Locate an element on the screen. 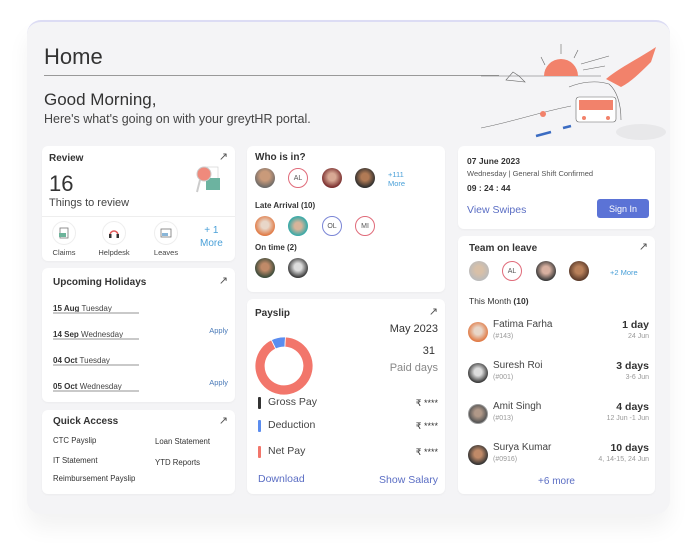 The height and width of the screenshot is (546, 696). who-is-in-title: Who is in? is located at coordinates (280, 157).